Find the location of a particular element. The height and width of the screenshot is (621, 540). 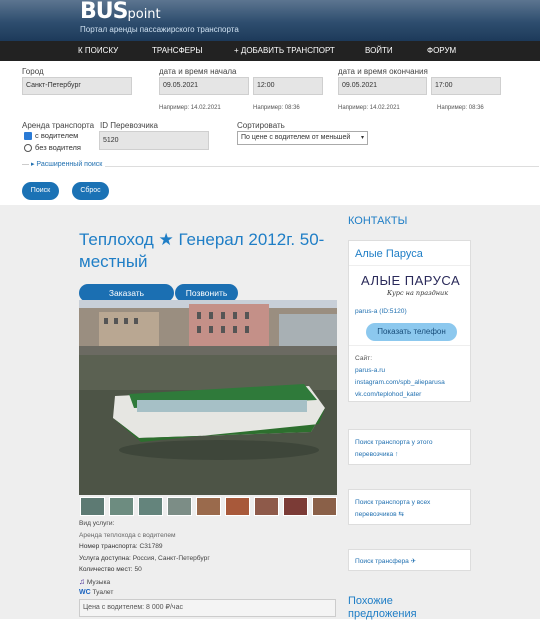

wc-icon: WC is located at coordinates (85, 592).